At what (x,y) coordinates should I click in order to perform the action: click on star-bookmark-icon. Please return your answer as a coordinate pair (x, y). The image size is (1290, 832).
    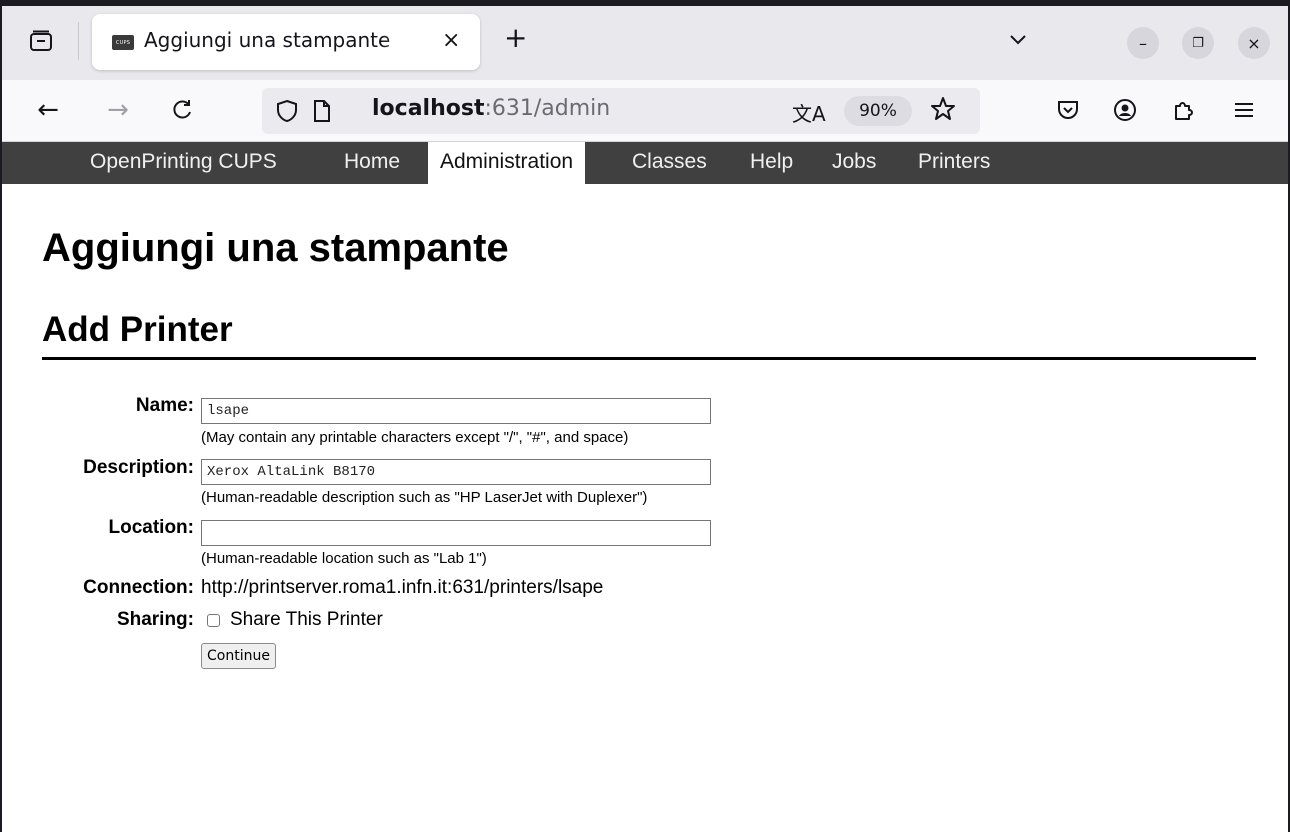
    Looking at the image, I should click on (943, 109).